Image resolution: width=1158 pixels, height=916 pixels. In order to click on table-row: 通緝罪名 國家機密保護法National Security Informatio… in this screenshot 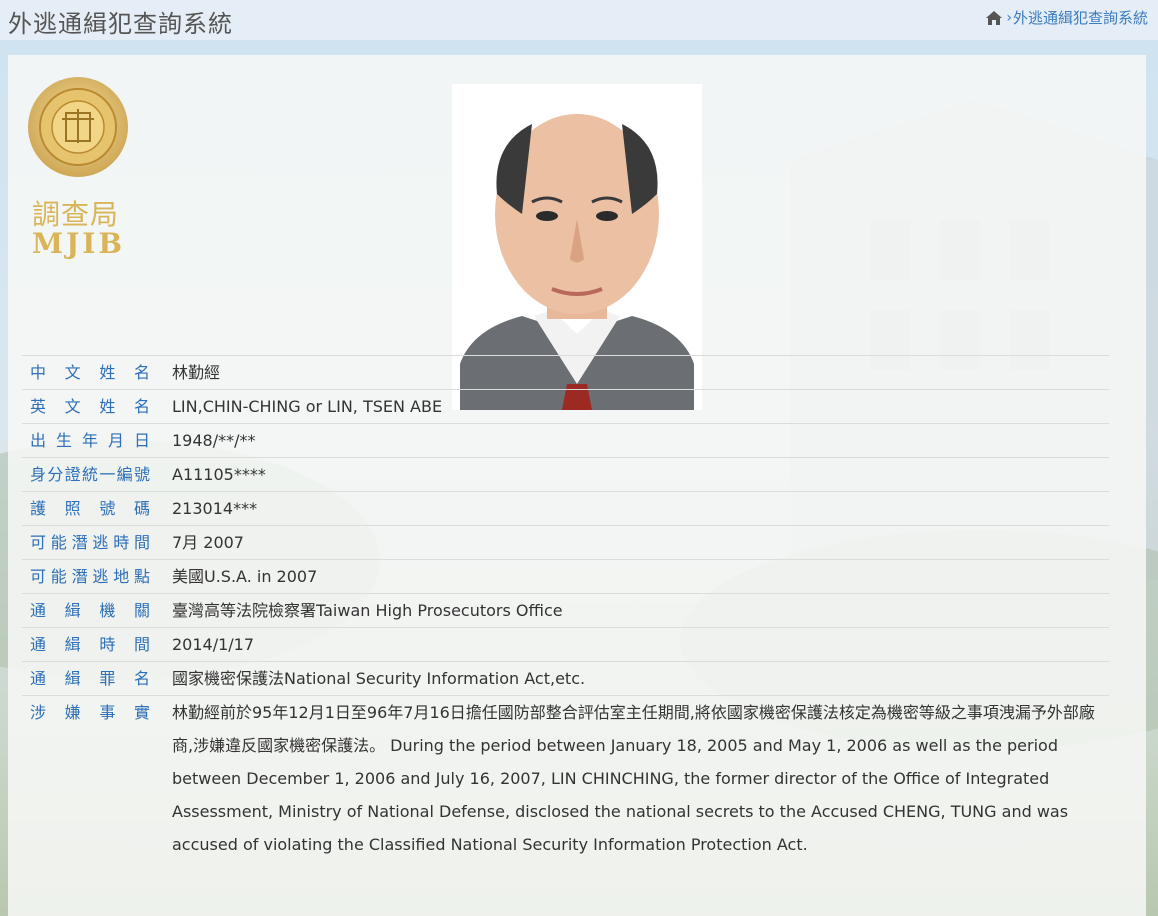, I will do `click(565, 678)`.